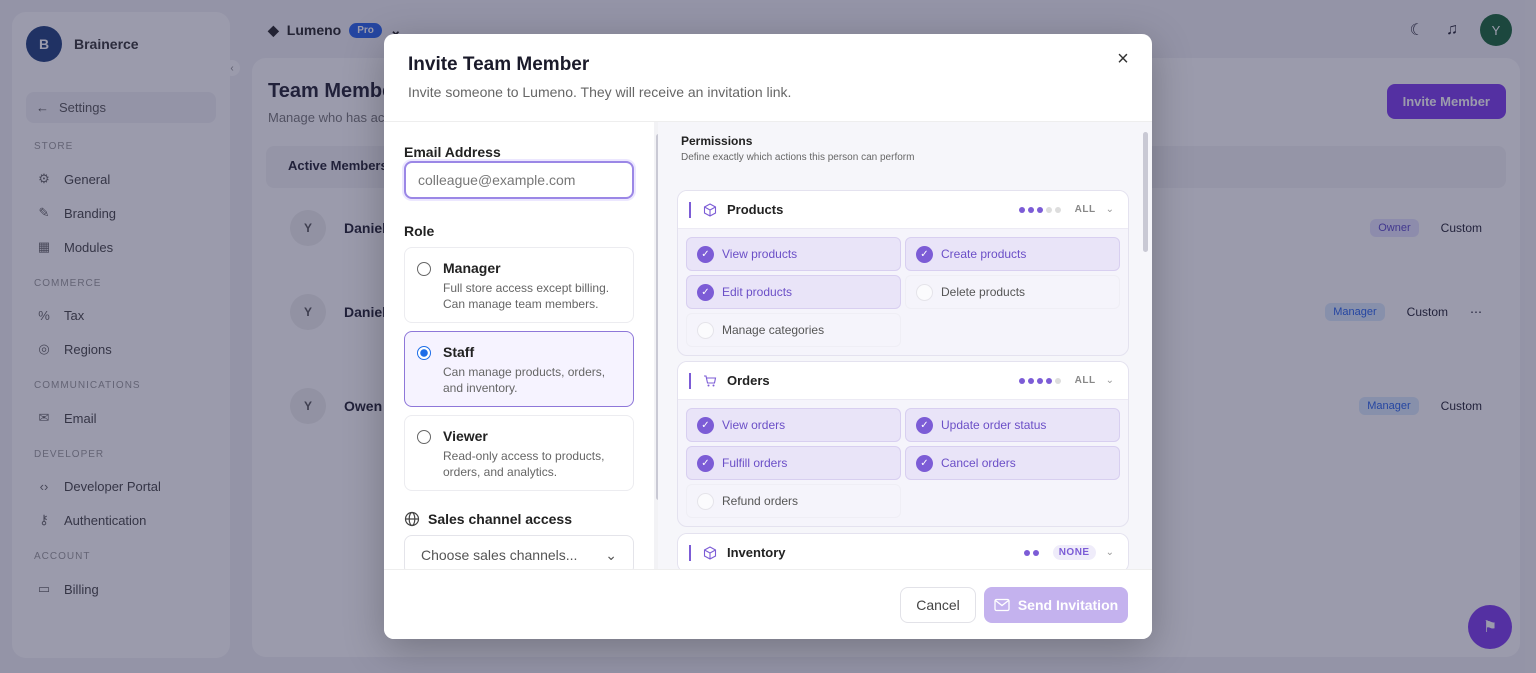  Describe the element at coordinates (755, 463) in the screenshot. I see `permission-label: Fulfill orders` at that location.